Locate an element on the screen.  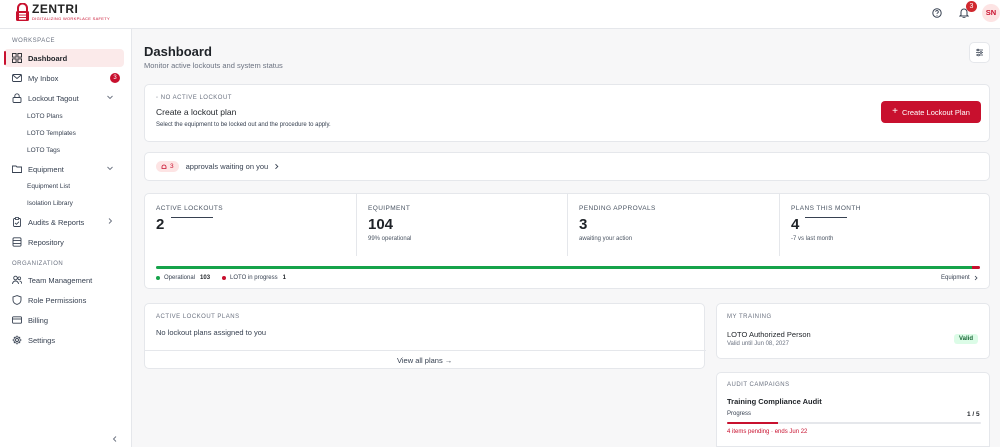
brand-name: ZENTRI is located at coordinates (55, 9).